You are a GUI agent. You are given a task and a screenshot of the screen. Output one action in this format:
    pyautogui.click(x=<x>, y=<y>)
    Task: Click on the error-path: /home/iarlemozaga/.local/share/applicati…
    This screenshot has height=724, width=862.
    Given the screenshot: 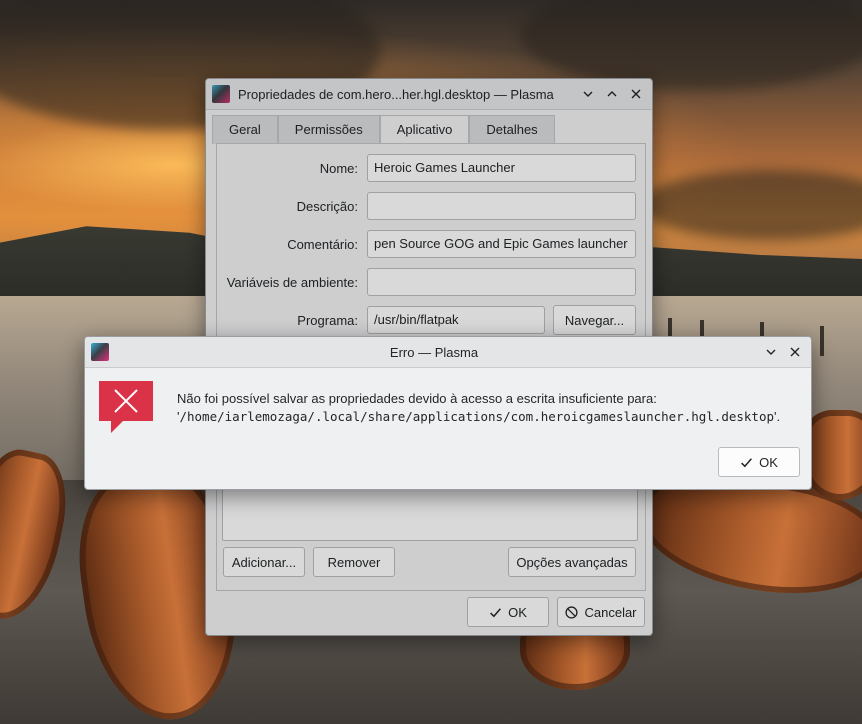 What is the action you would take?
    pyautogui.click(x=477, y=416)
    